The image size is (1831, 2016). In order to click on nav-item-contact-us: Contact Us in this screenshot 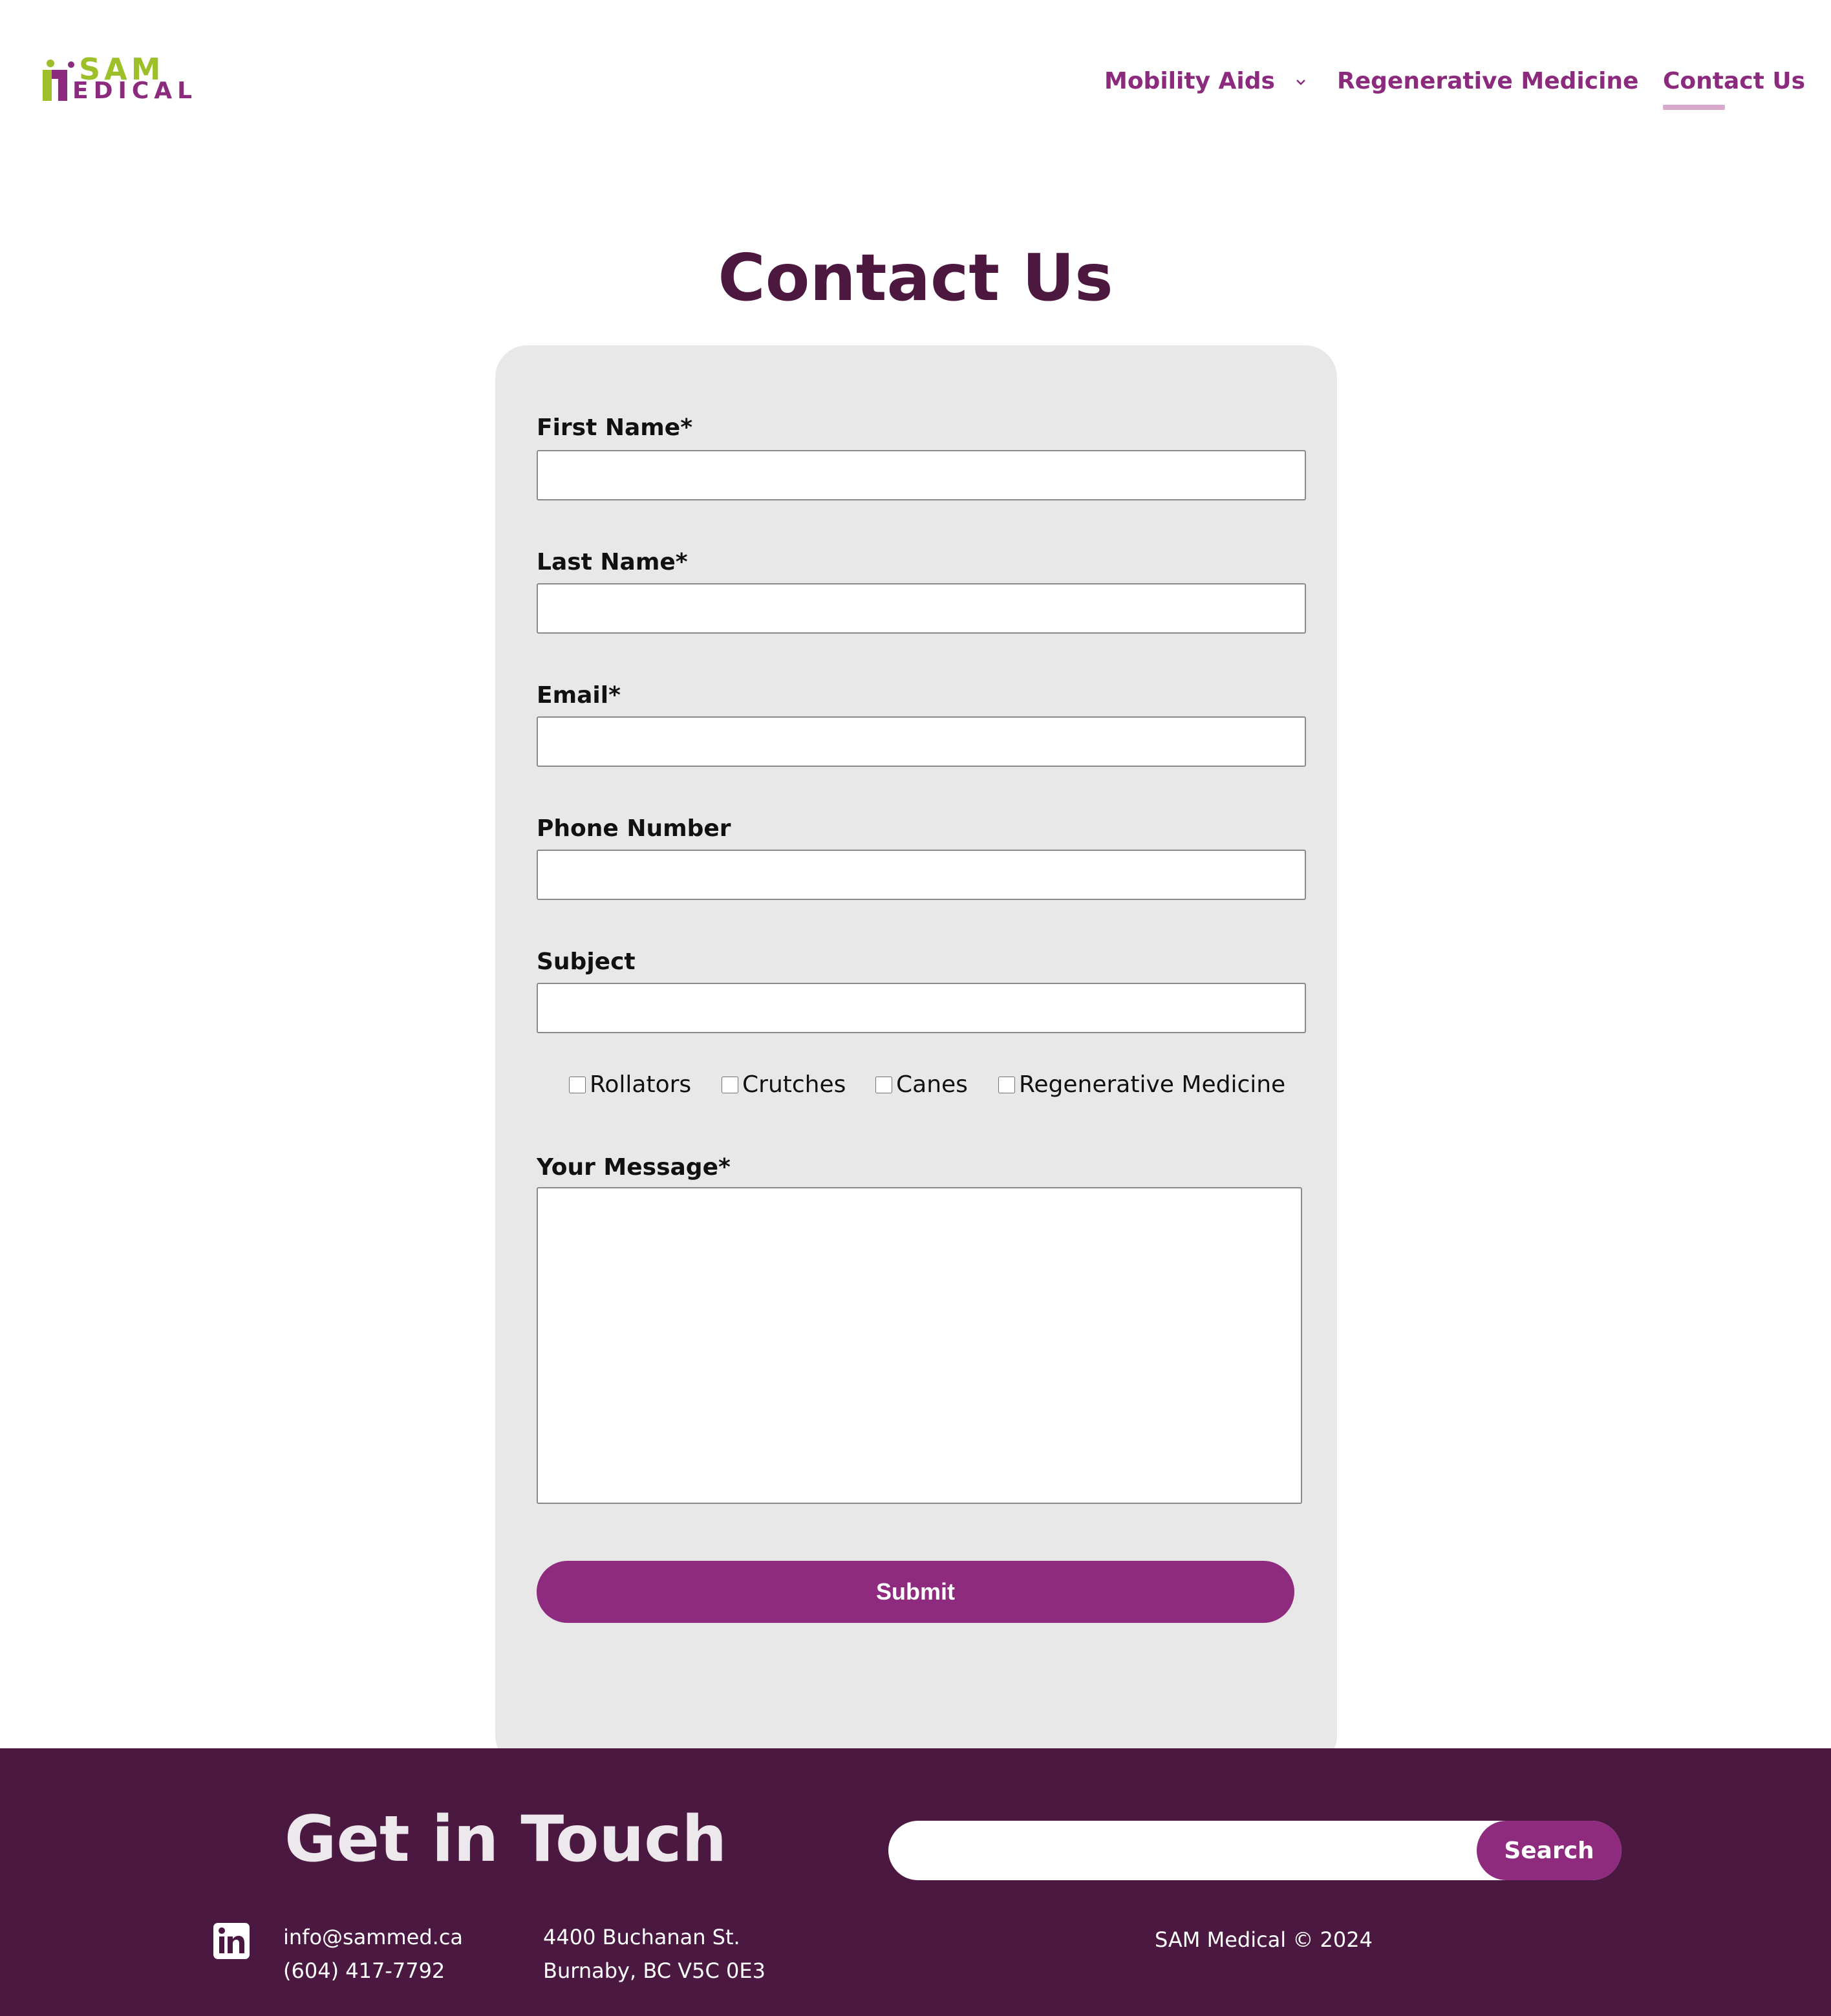, I will do `click(1734, 82)`.